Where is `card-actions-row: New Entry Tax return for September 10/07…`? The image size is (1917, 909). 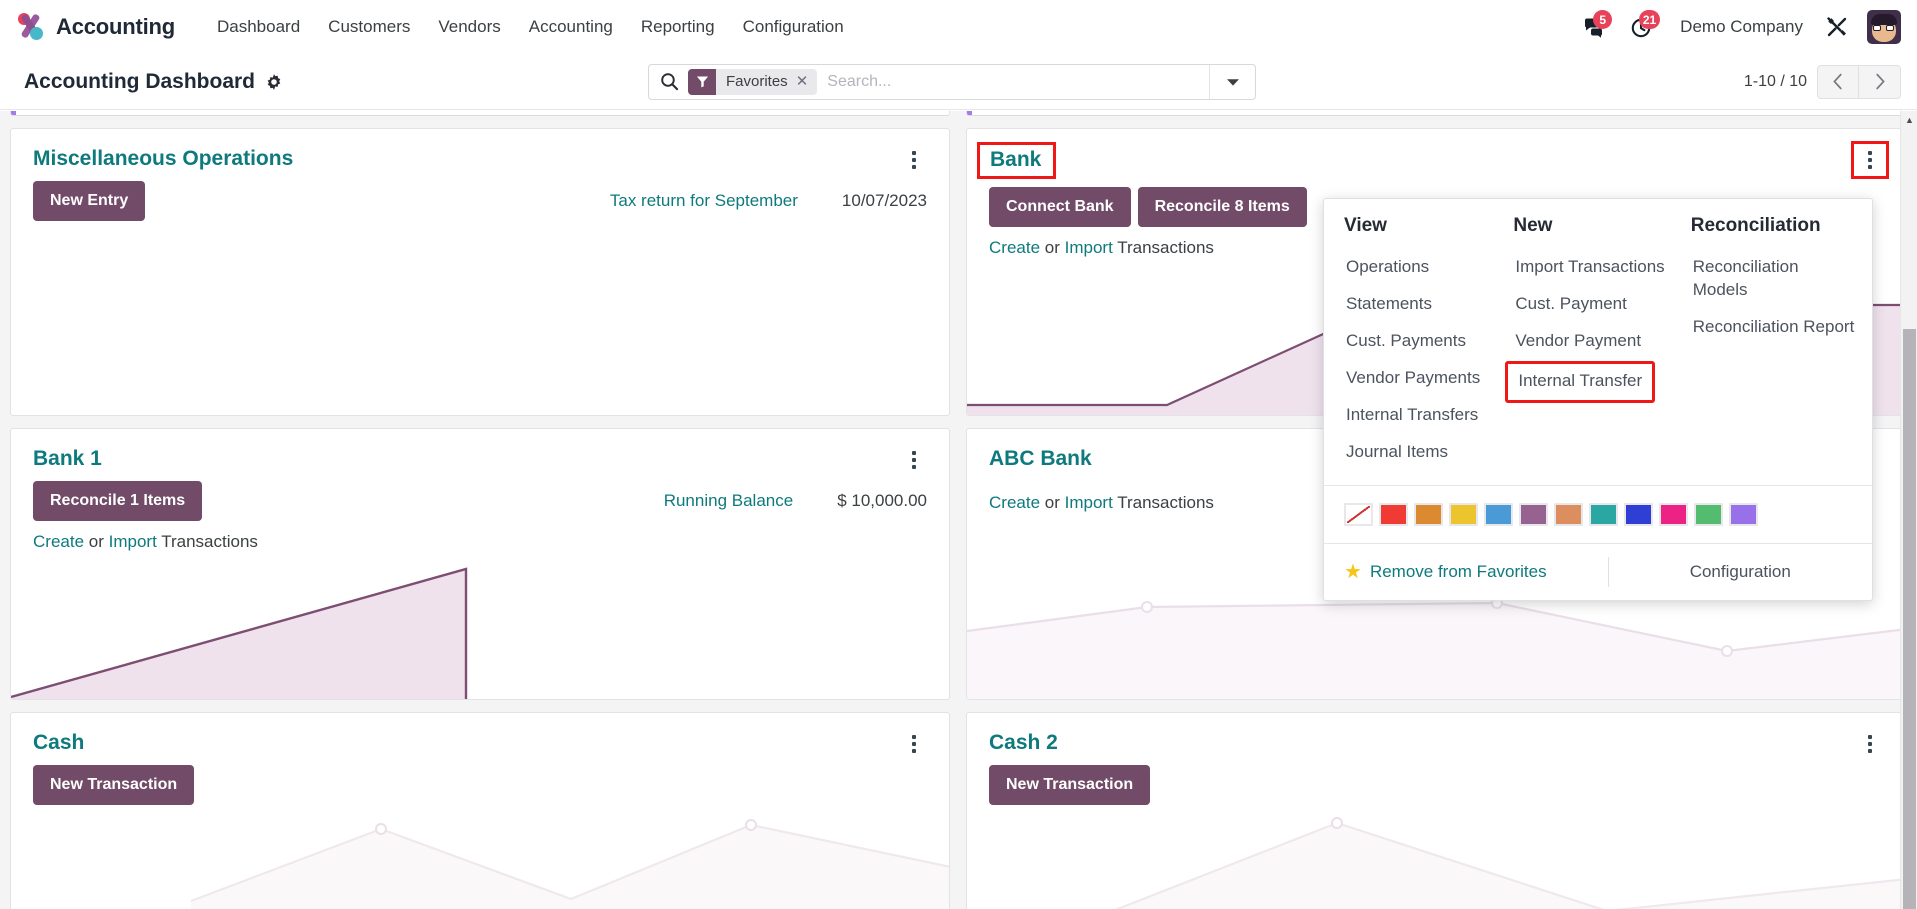 card-actions-row: New Entry Tax return for September 10/07… is located at coordinates (480, 197).